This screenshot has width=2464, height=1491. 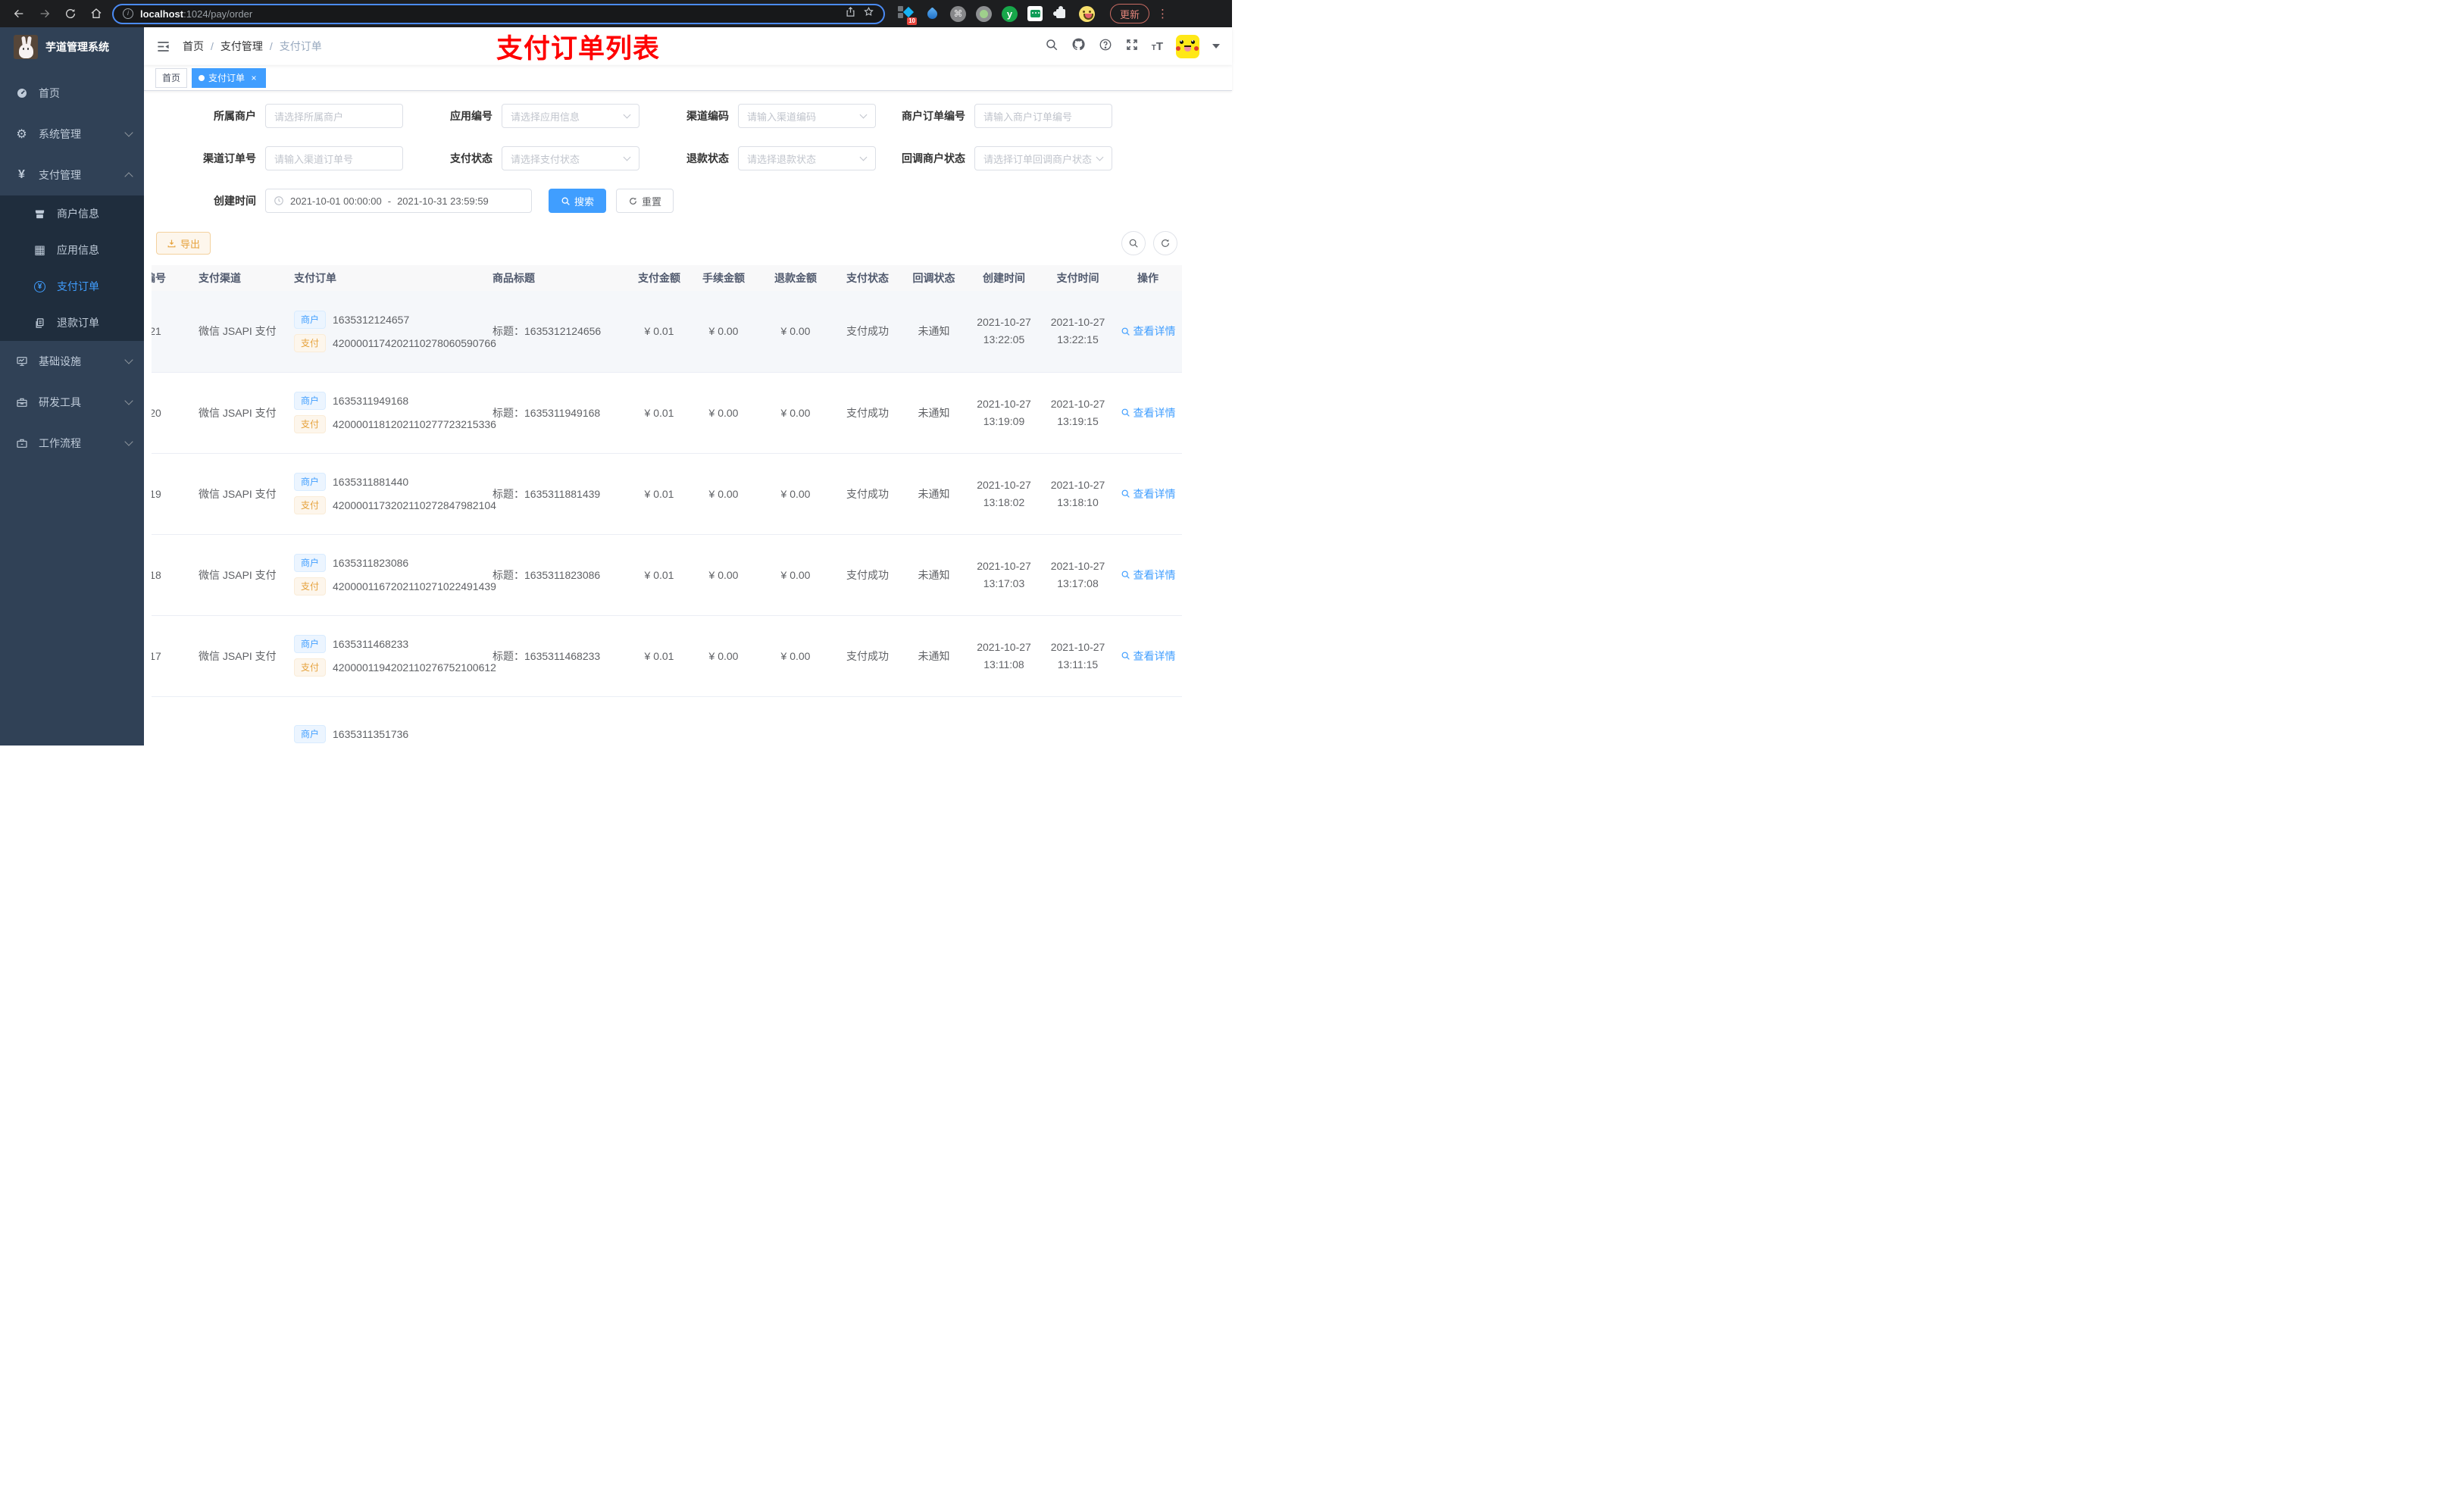 What do you see at coordinates (334, 158) in the screenshot?
I see `channel-order-input: 请输入渠道订单号` at bounding box center [334, 158].